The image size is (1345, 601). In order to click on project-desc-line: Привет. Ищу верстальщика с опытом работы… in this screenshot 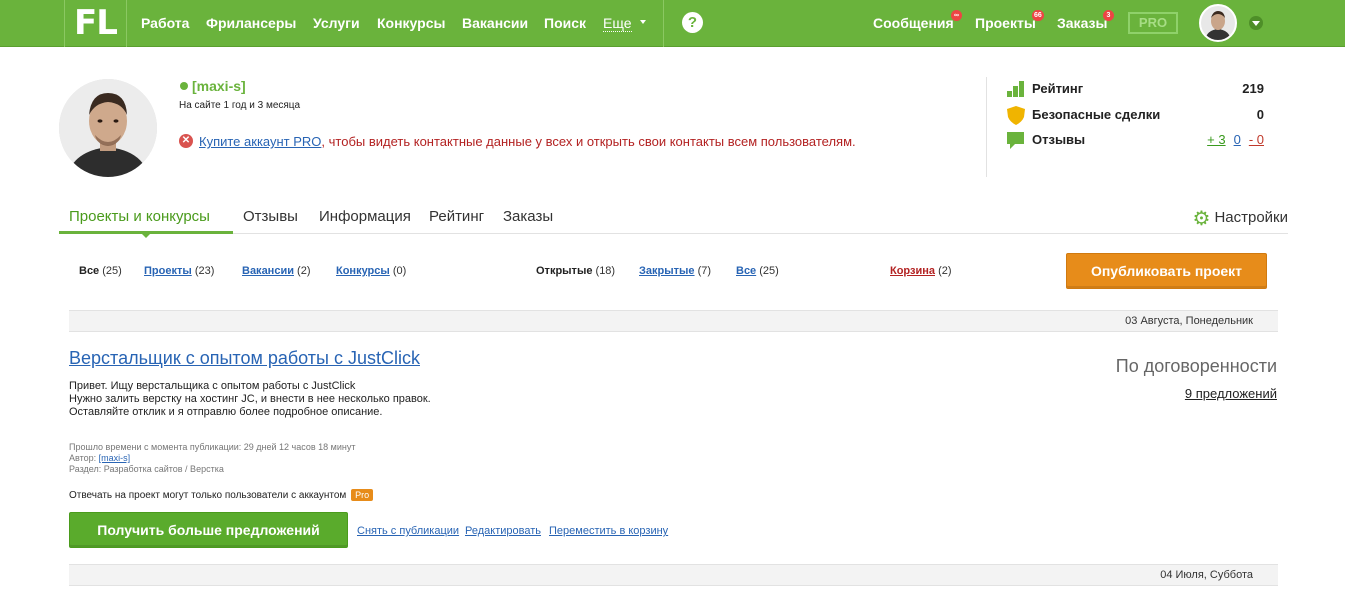, I will do `click(212, 386)`.